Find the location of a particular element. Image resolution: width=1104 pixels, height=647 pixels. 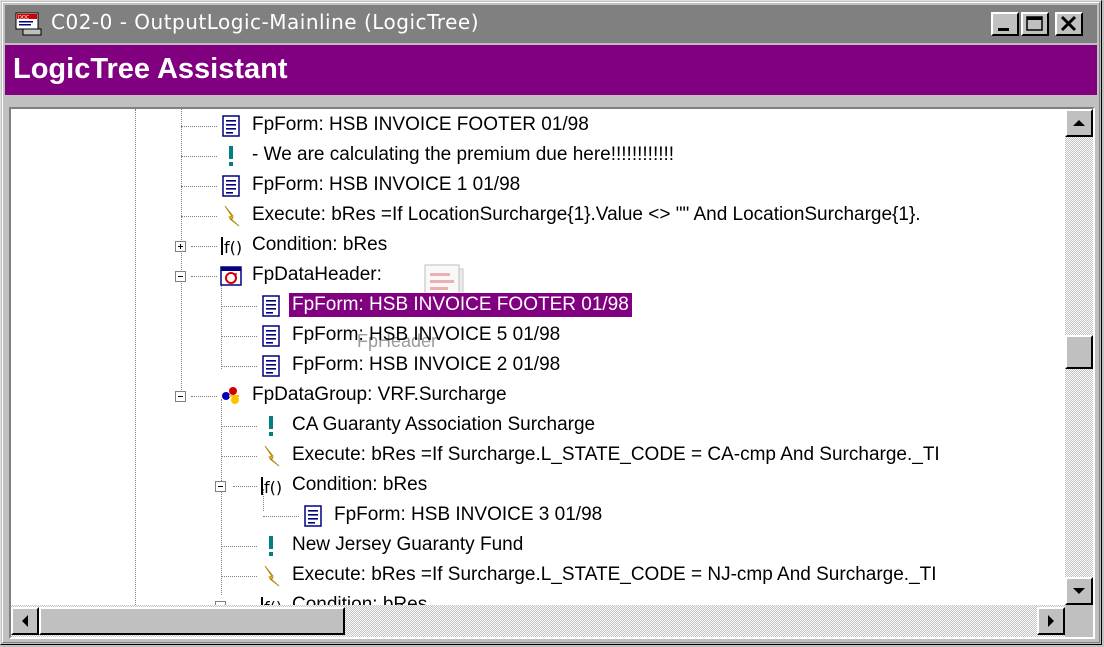

assistant-title: LogicTree Assistant is located at coordinates (150, 69).